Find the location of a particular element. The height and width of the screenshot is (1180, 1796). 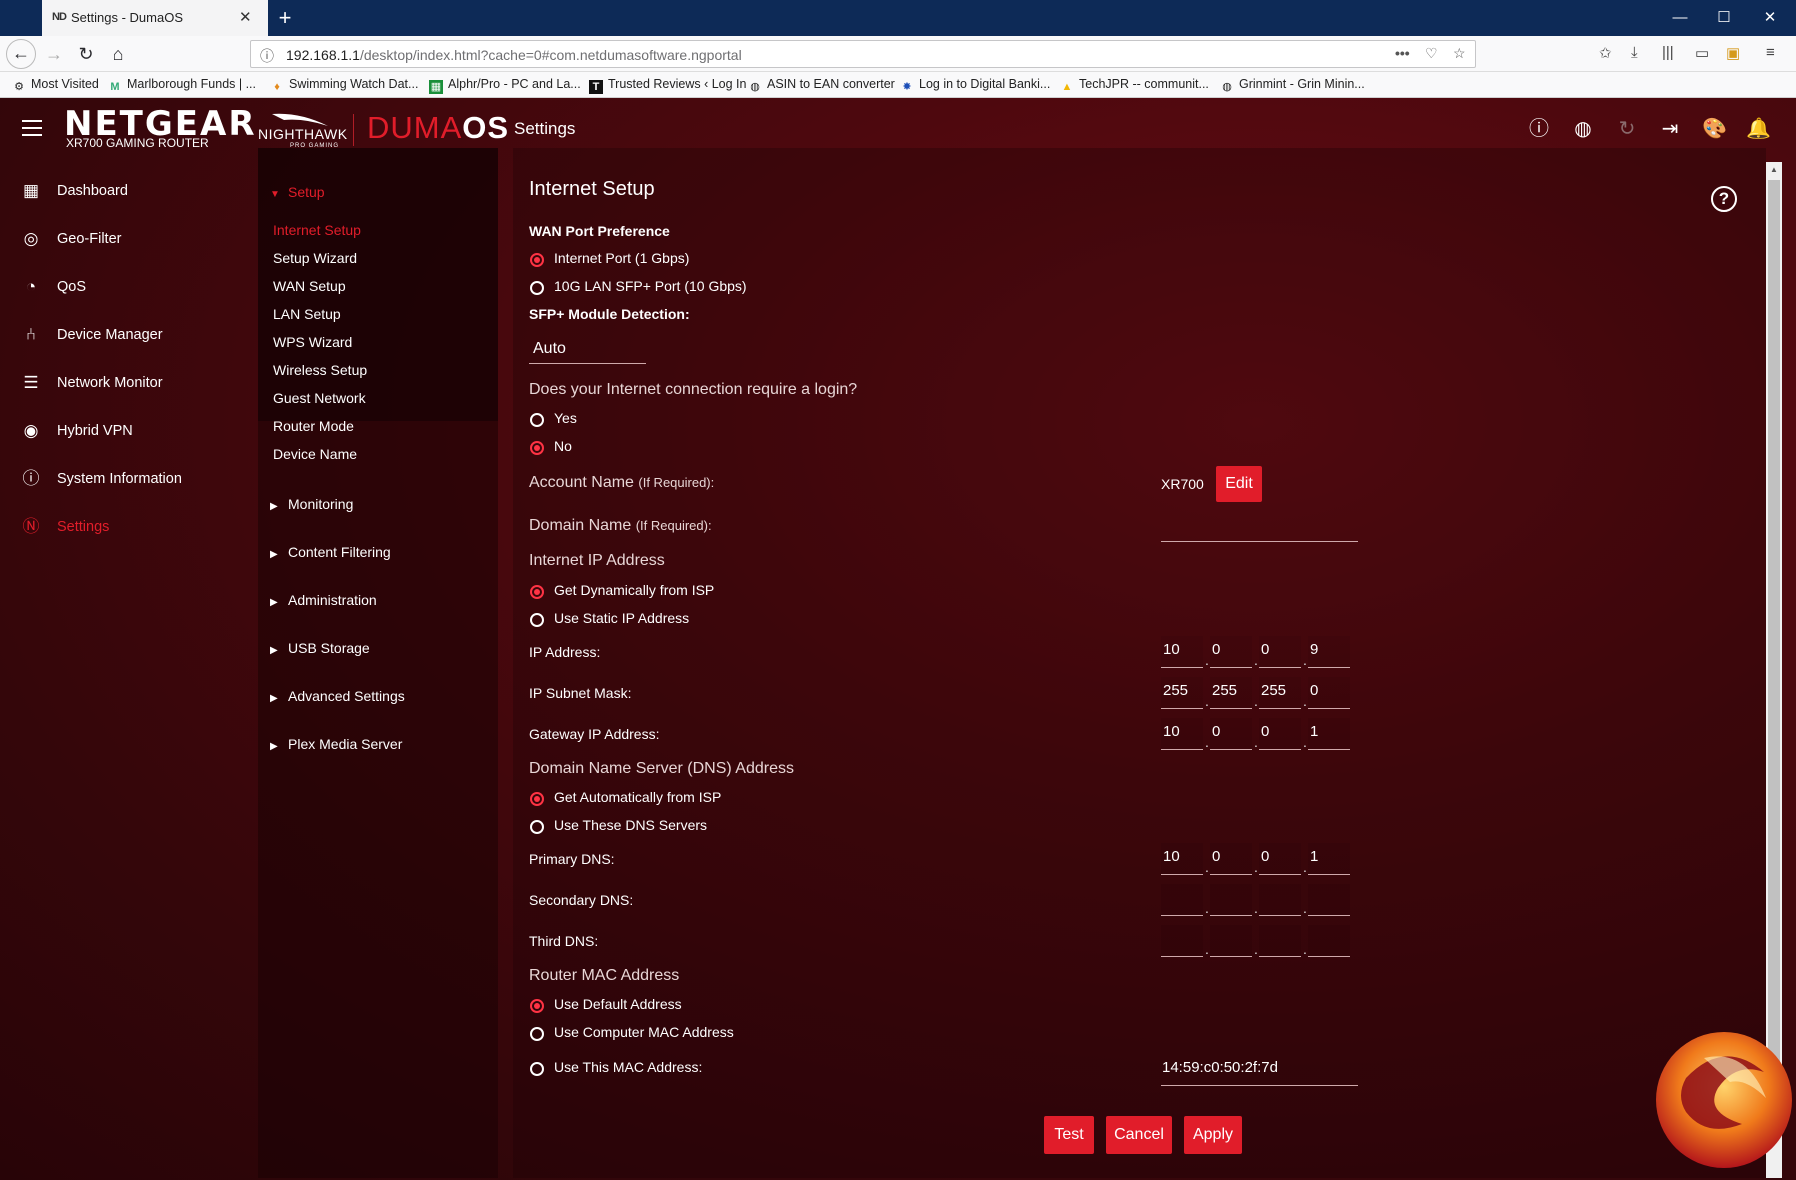

submenu-router-mode: Router Mode is located at coordinates (313, 426).